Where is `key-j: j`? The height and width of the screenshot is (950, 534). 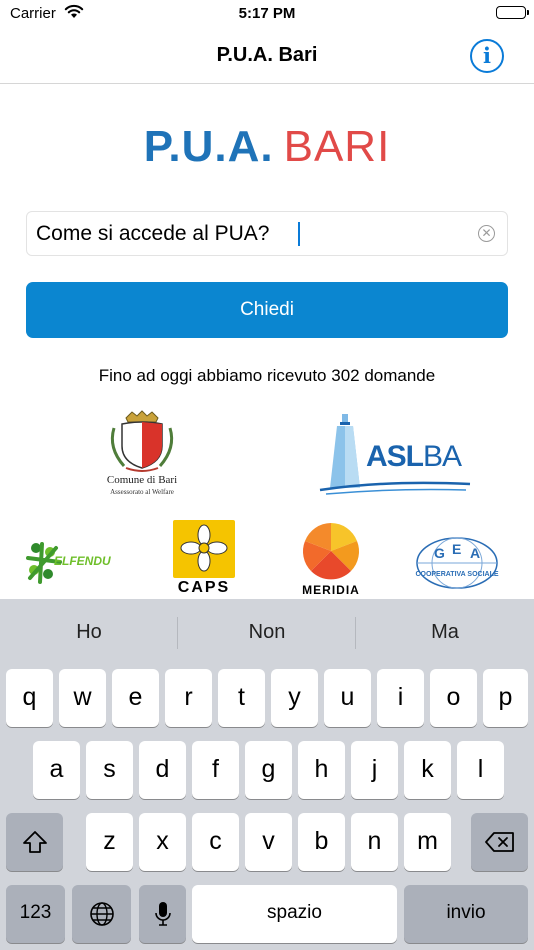 key-j: j is located at coordinates (374, 770).